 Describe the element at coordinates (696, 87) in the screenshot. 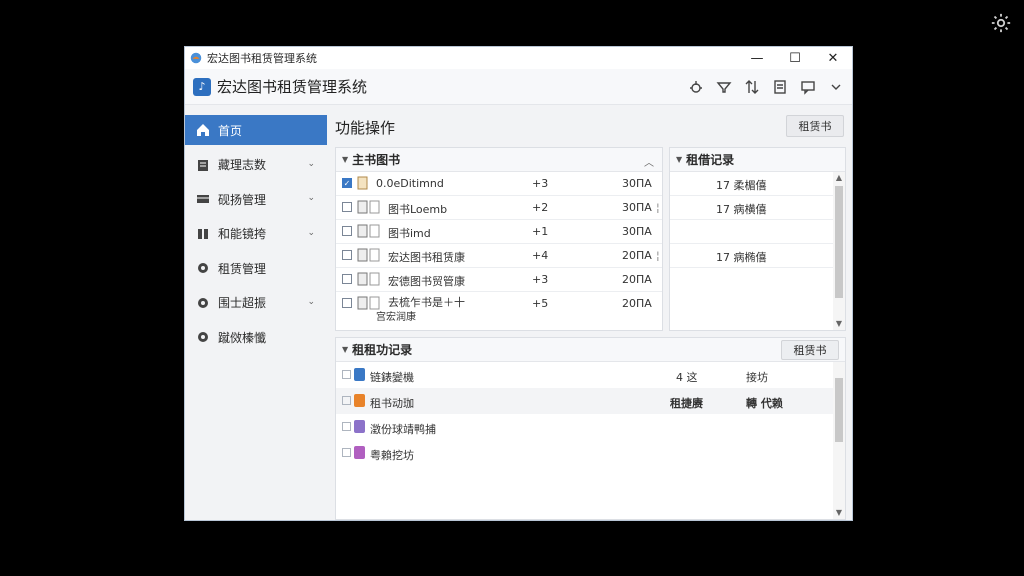

I see `crosshair-icon` at that location.